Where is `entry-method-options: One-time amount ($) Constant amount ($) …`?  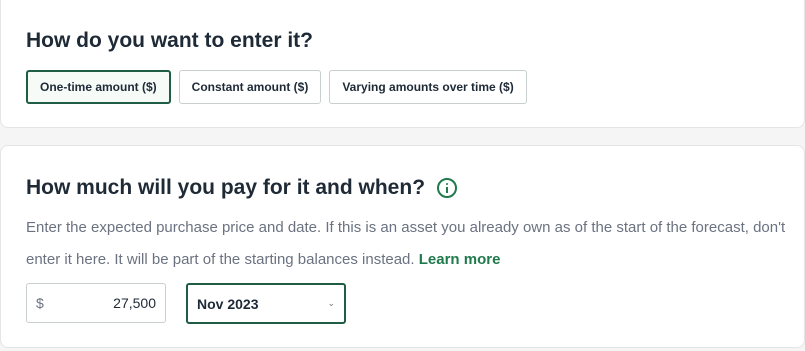
entry-method-options: One-time amount ($) Constant amount ($) … is located at coordinates (276, 87).